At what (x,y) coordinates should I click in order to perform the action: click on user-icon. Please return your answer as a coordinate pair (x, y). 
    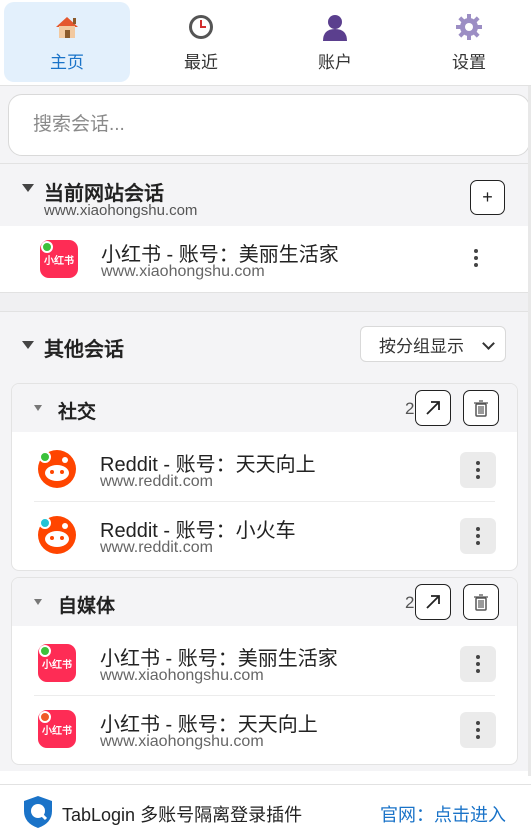
    Looking at the image, I should click on (335, 27).